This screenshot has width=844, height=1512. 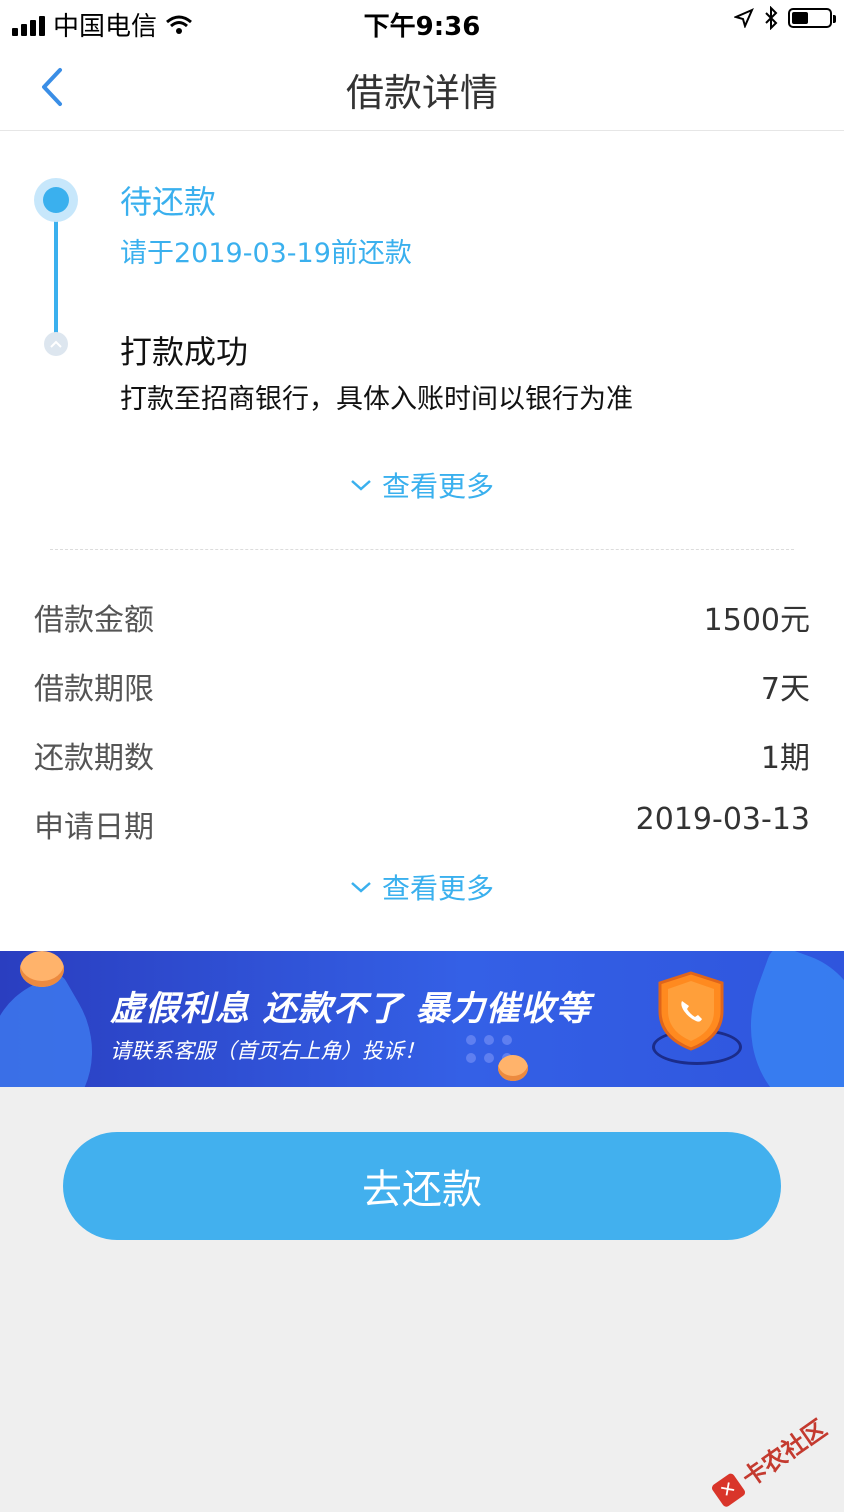 I want to click on status-bar: 中国电信 下午9:36, so click(x=422, y=22).